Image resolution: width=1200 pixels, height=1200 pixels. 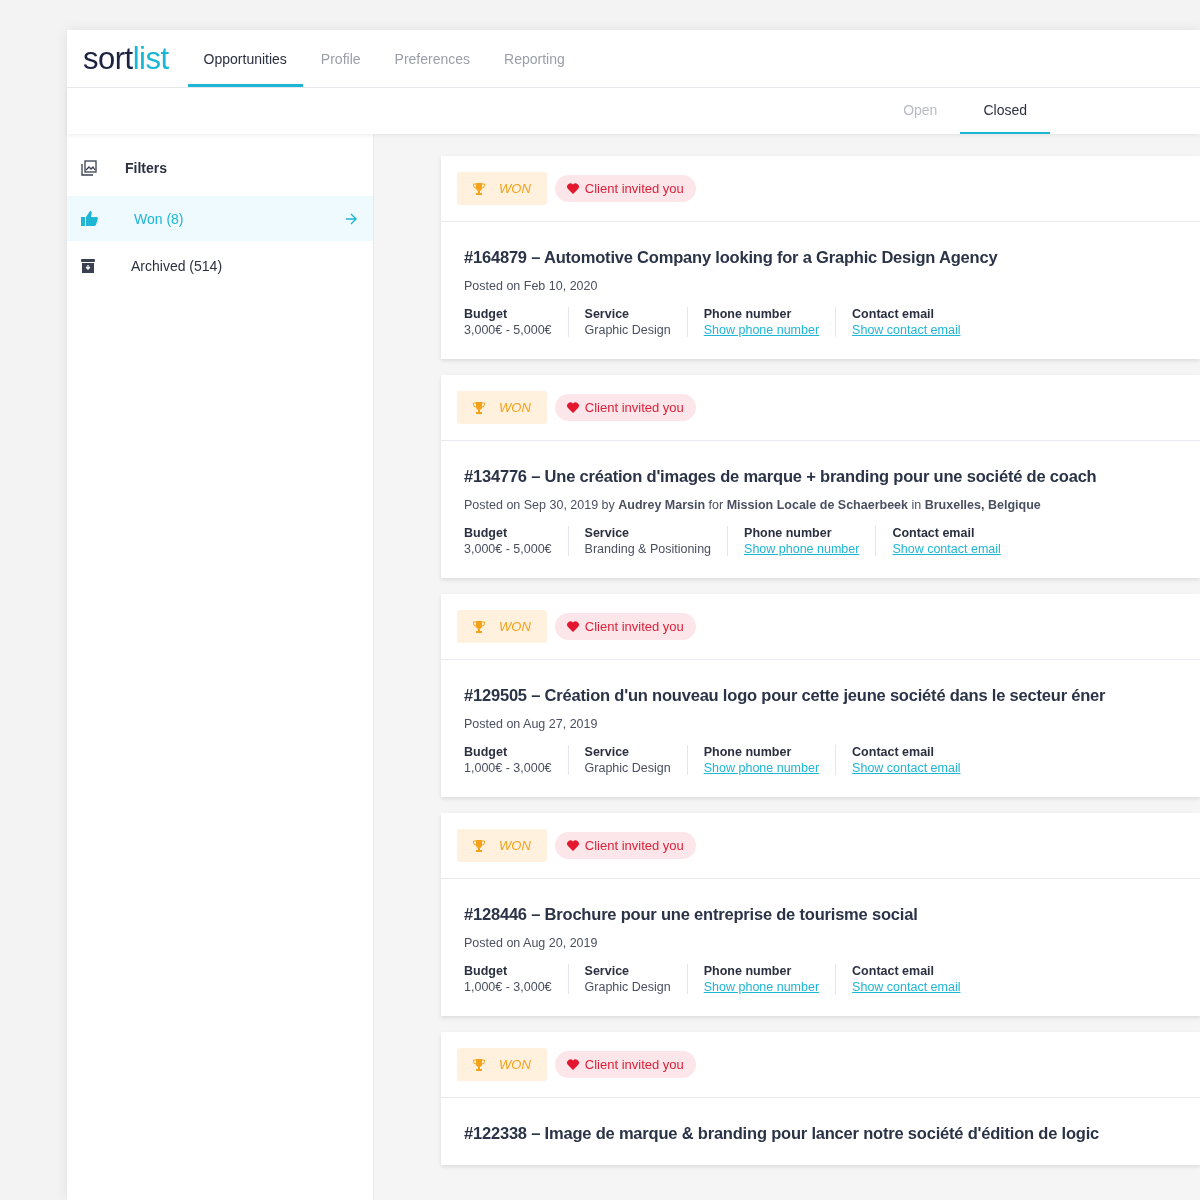 I want to click on opportunity-title: #134776 – Une création d'images de marque + branding pour une société de coach, so click(x=780, y=476).